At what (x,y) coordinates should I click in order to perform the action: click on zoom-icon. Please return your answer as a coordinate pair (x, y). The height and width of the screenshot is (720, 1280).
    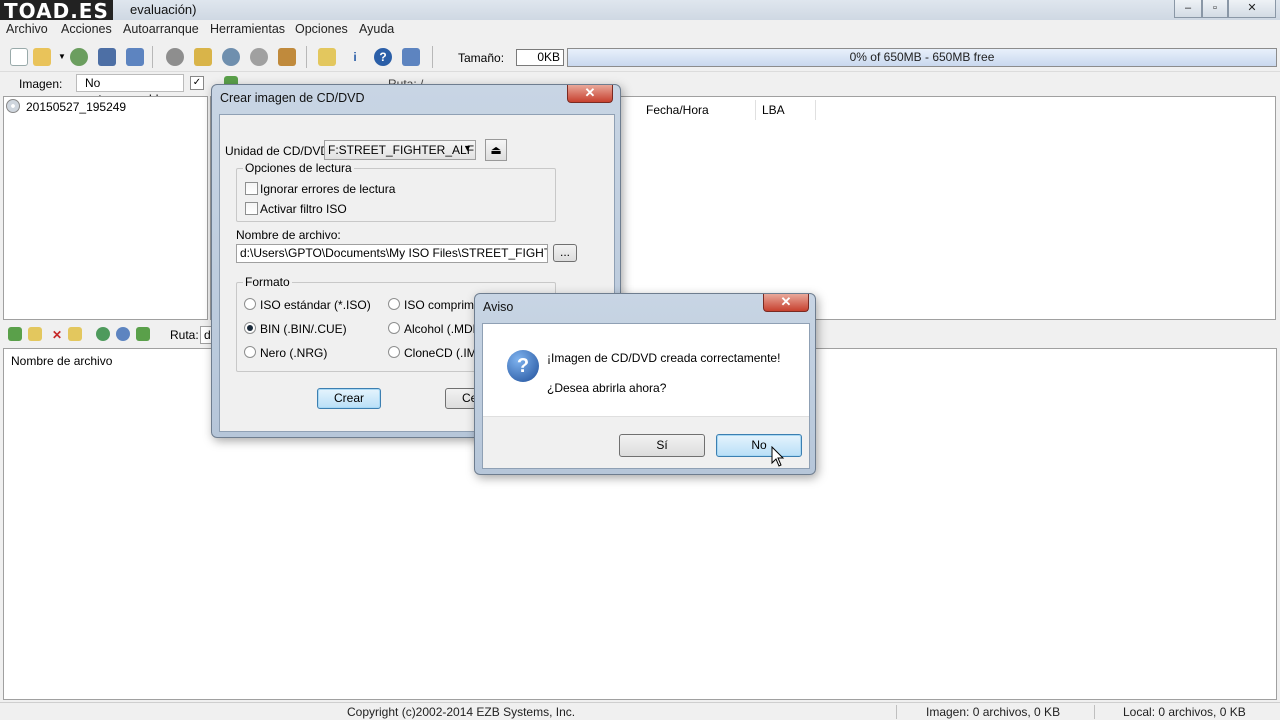
    Looking at the image, I should click on (231, 57).